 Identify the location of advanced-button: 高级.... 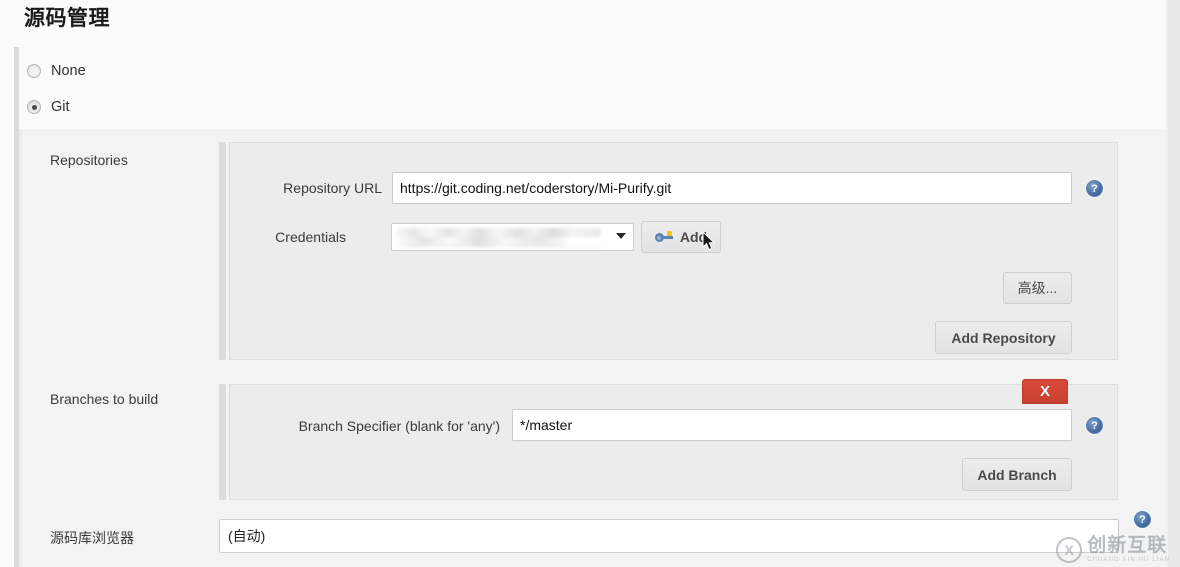
(1037, 288).